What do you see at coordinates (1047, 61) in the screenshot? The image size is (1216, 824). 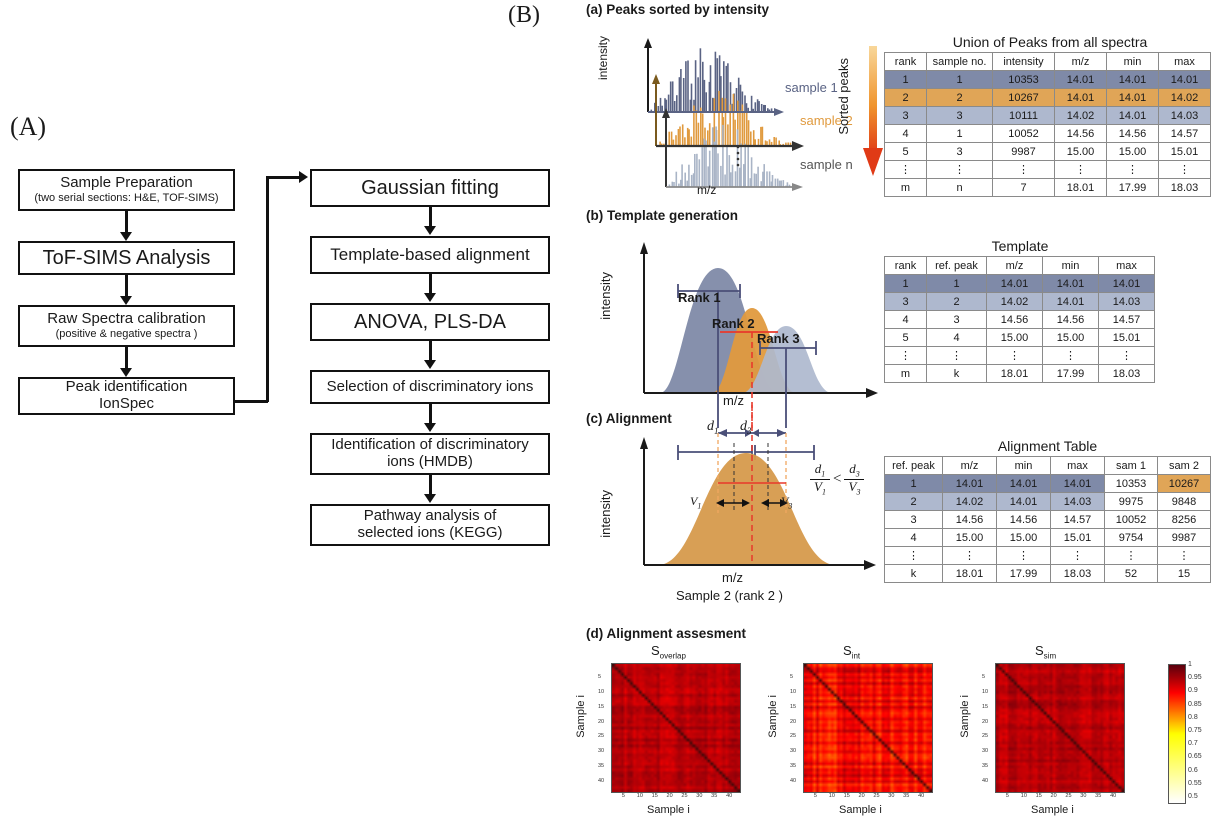 I see `table-header-row: rank sample no. intensity m/z min max` at bounding box center [1047, 61].